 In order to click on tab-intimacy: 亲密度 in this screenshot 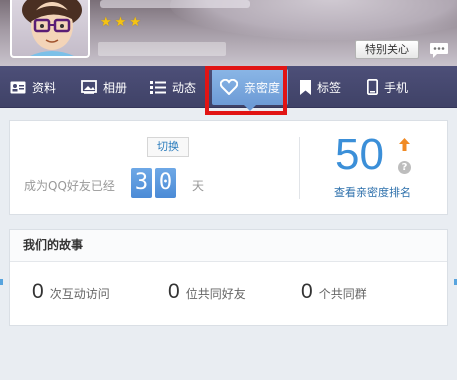, I will do `click(250, 90)`.